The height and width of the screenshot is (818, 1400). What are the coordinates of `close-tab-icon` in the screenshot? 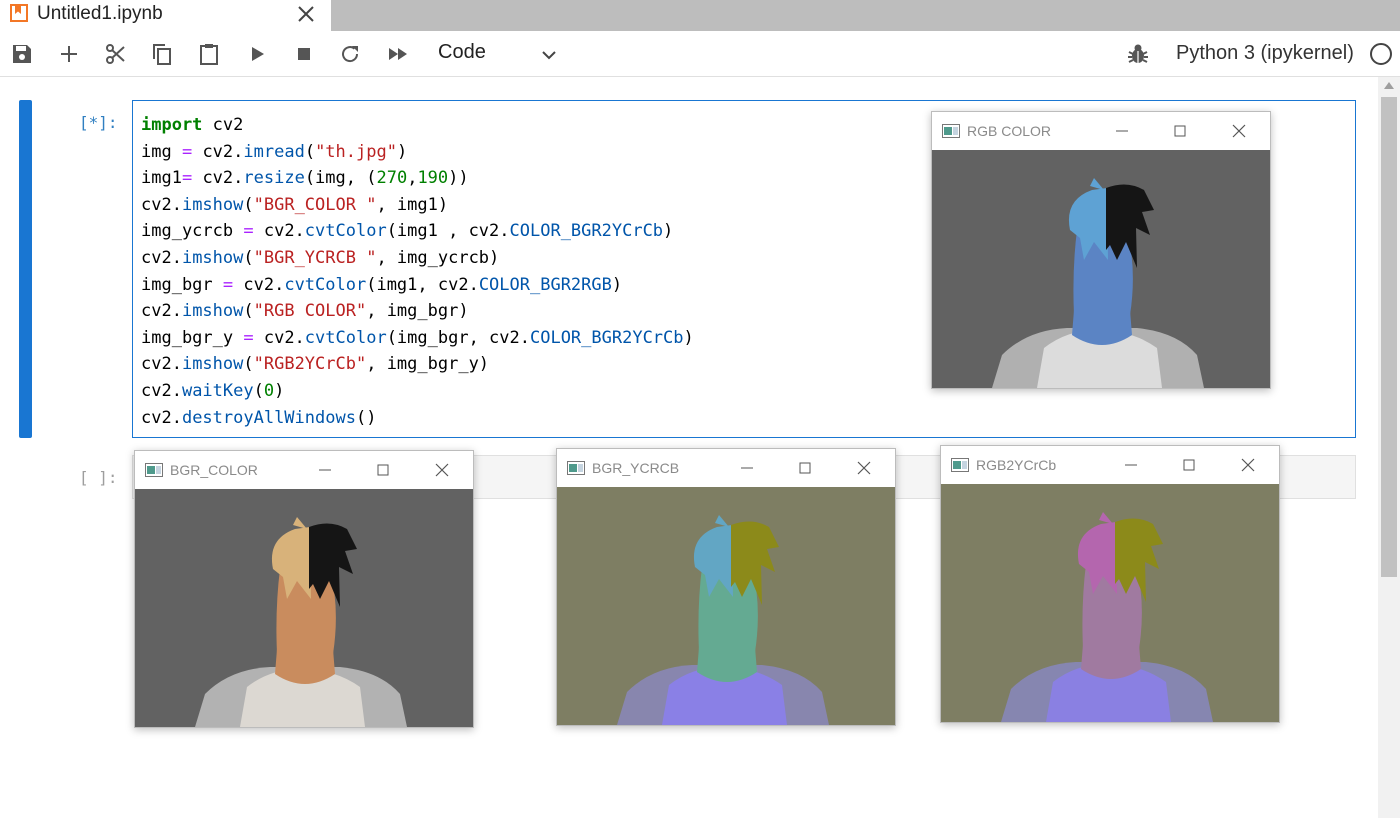 It's located at (306, 14).